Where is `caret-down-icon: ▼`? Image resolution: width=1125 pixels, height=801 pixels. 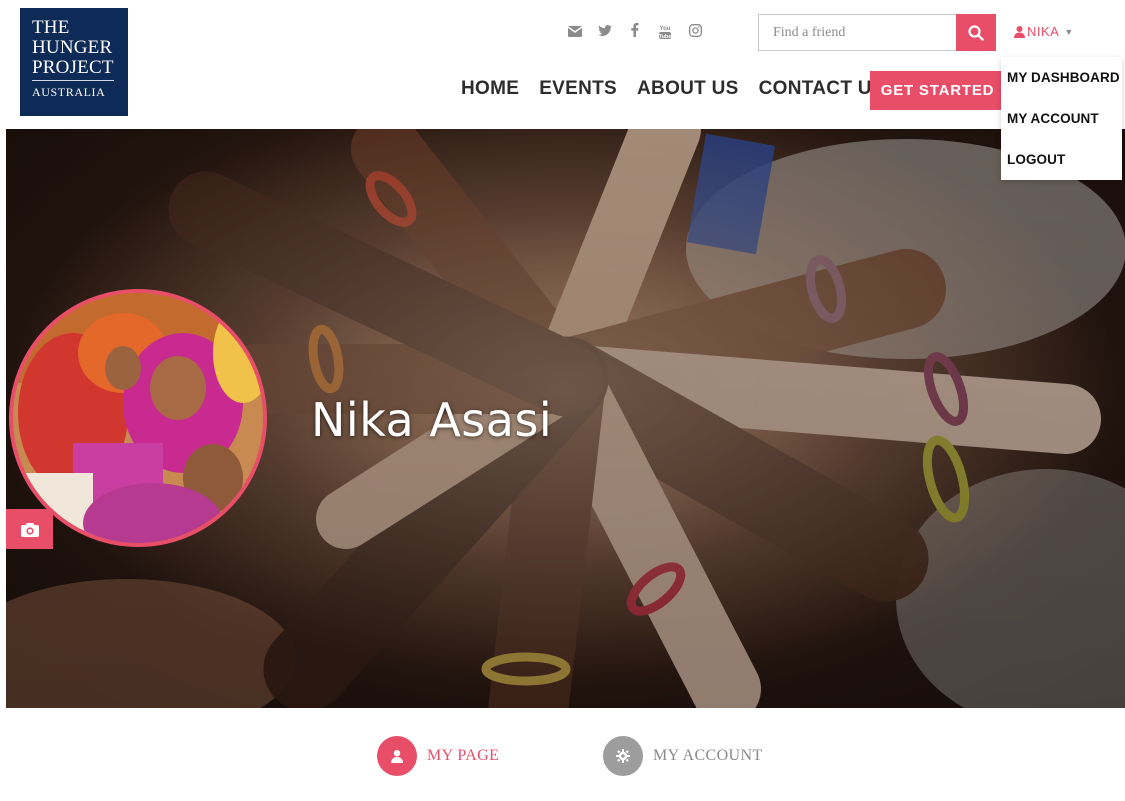 caret-down-icon: ▼ is located at coordinates (1069, 31).